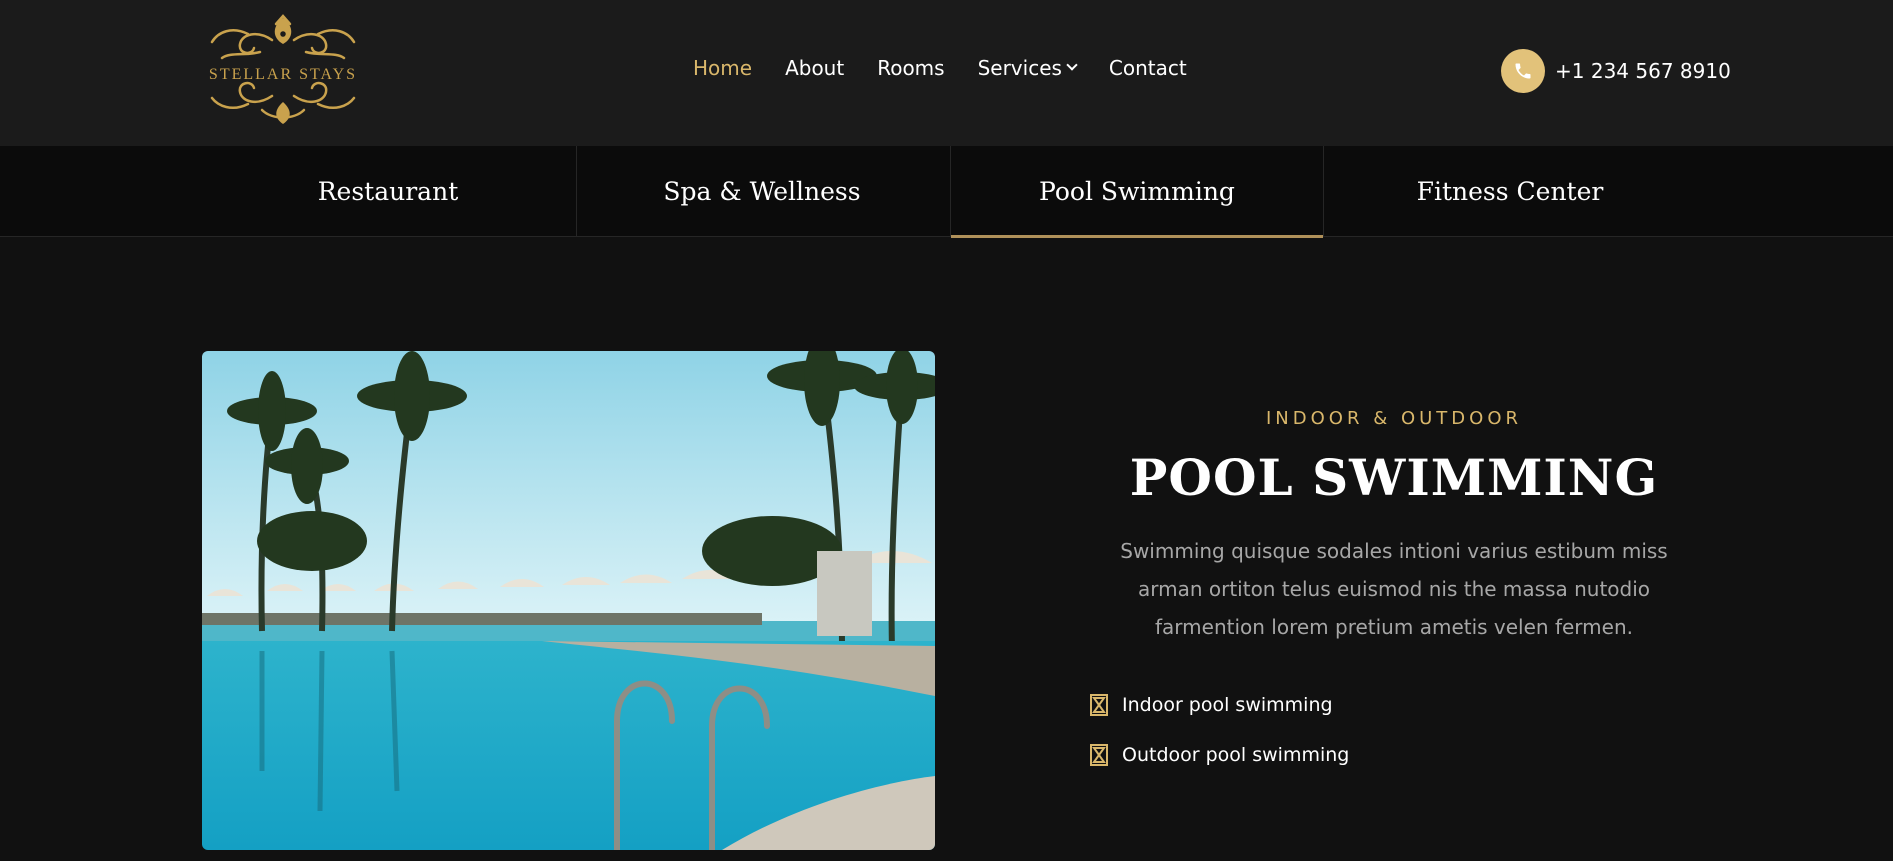 The width and height of the screenshot is (1893, 861). I want to click on feature-item: Outdoor pool swimming, so click(1219, 755).